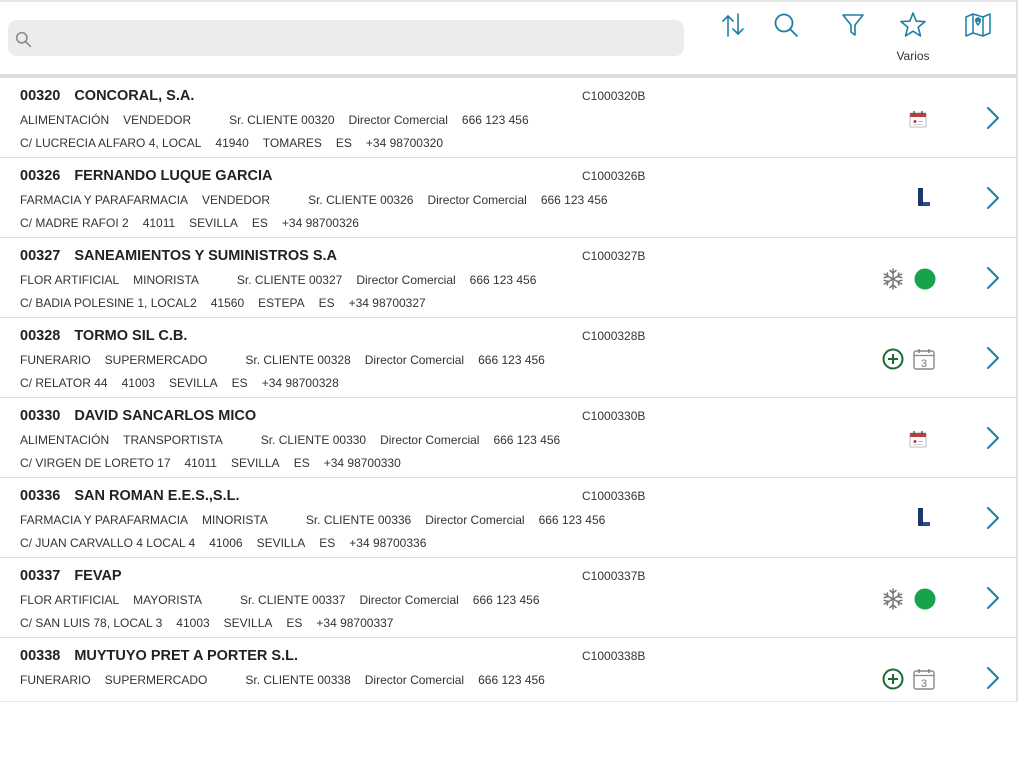  I want to click on sort-icon, so click(733, 25).